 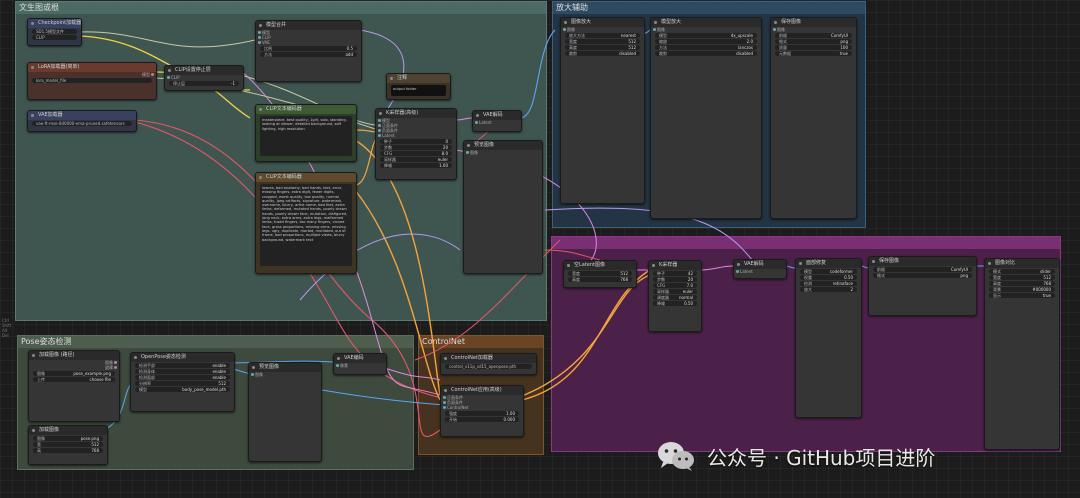 What do you see at coordinates (602, 22) in the screenshot?
I see `node-title: 图像放大` at bounding box center [602, 22].